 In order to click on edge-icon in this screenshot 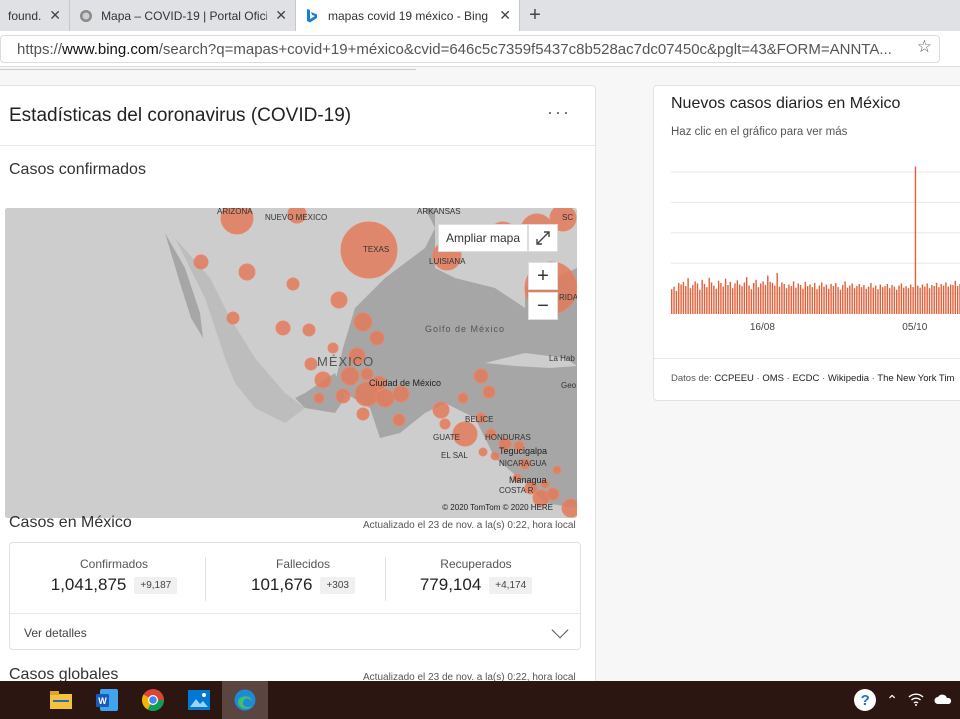, I will do `click(245, 700)`.